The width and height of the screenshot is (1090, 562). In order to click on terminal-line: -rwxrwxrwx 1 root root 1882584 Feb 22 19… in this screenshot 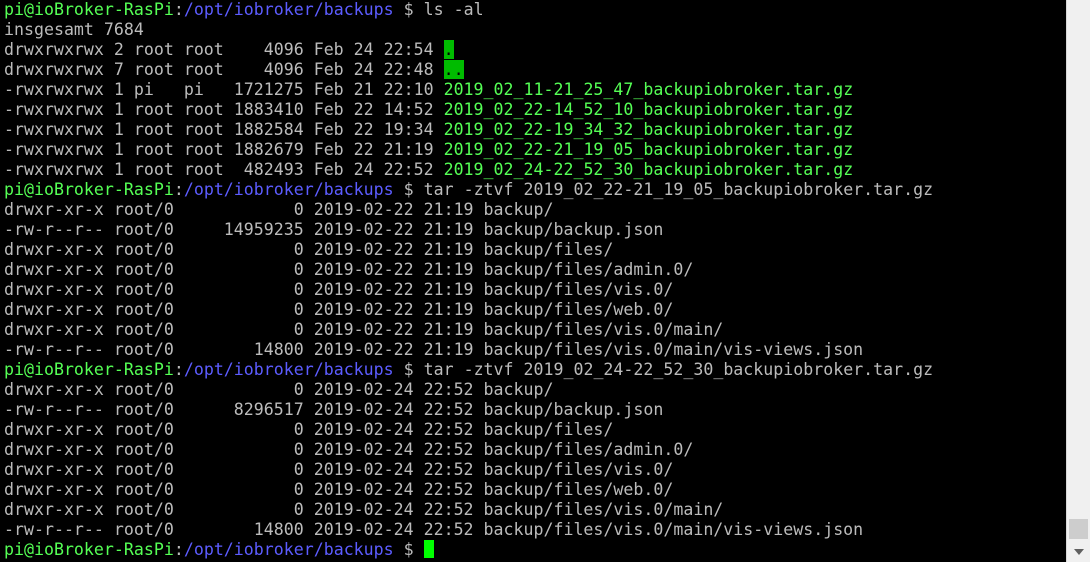, I will do `click(468, 130)`.